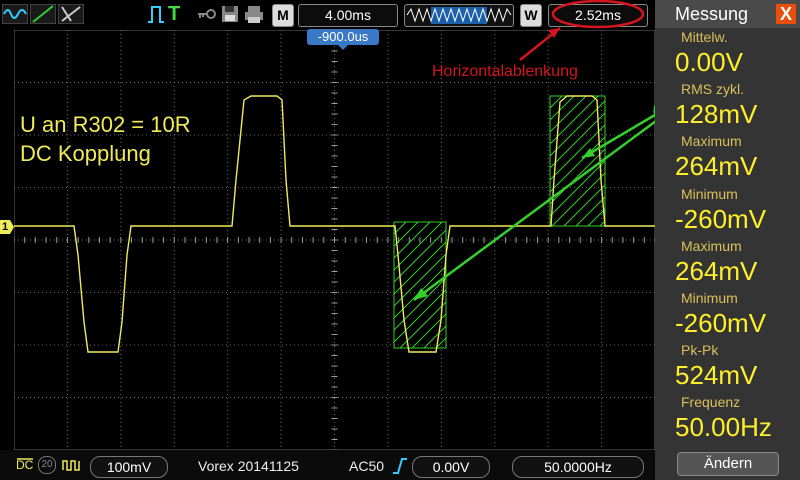  Describe the element at coordinates (129, 467) in the screenshot. I see `volts-div-display: 100mV` at that location.